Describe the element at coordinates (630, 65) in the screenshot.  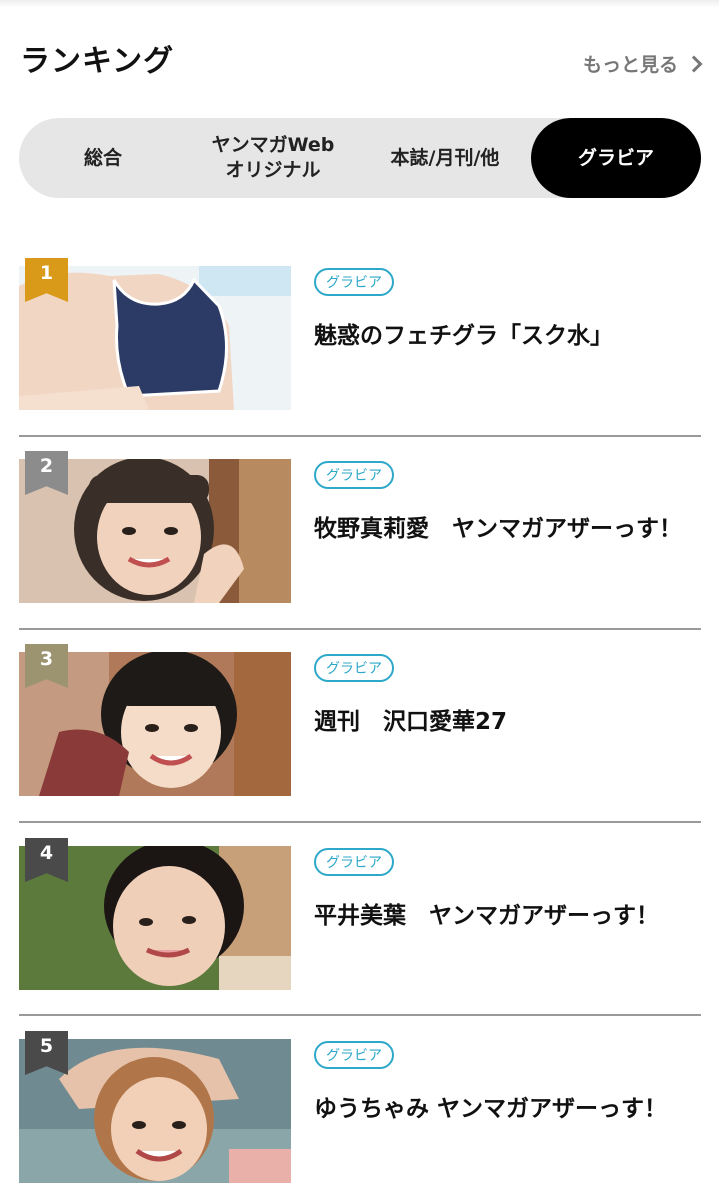
I see `more-link-label: もっと見る` at that location.